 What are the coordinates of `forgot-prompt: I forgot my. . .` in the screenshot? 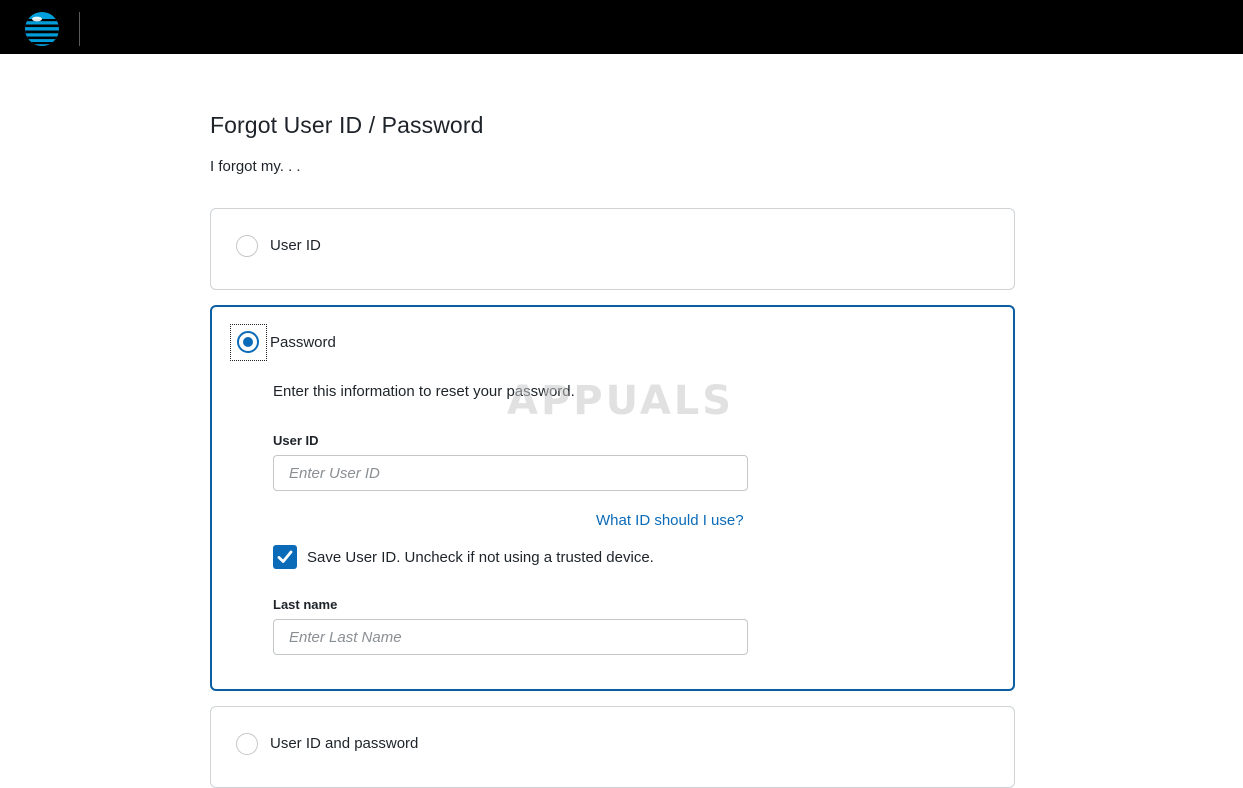 It's located at (255, 166).